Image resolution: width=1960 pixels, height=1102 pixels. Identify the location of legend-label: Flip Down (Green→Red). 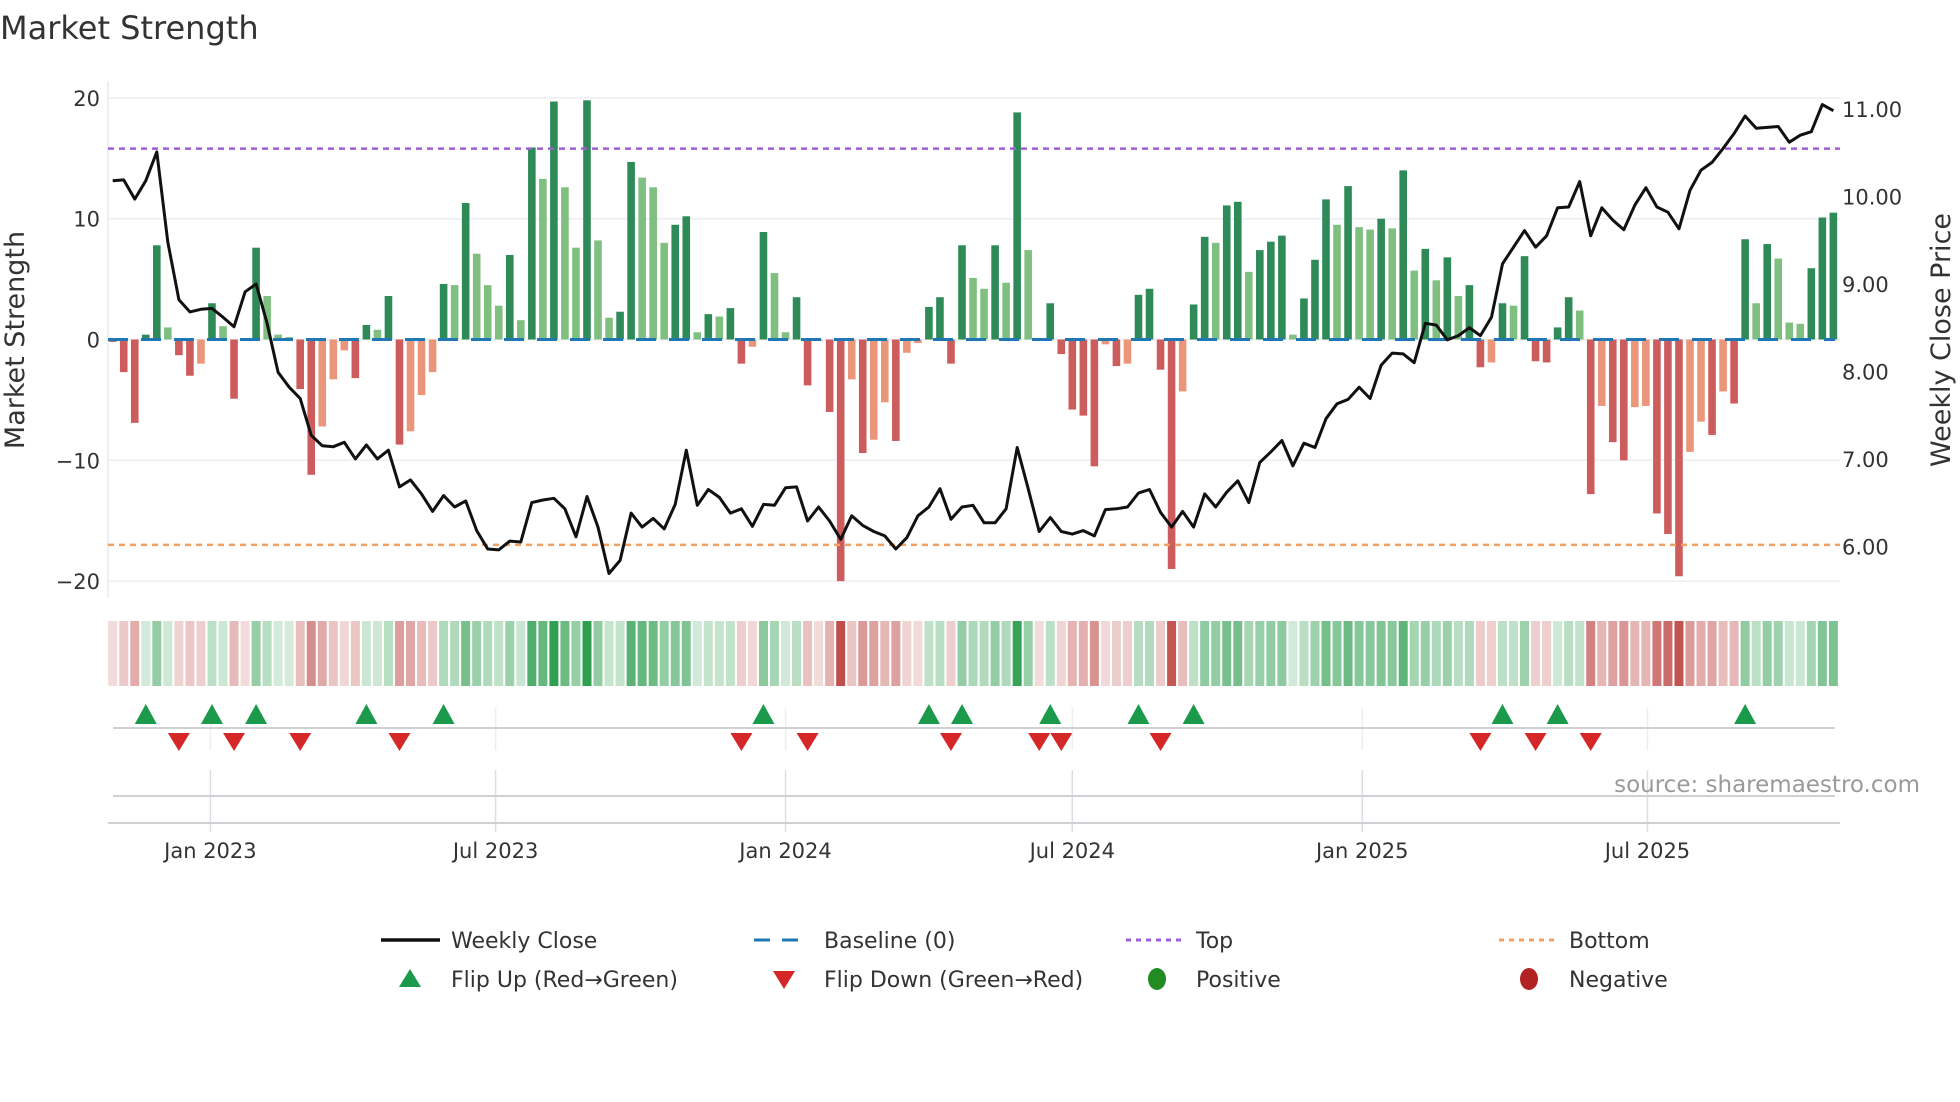
(953, 980).